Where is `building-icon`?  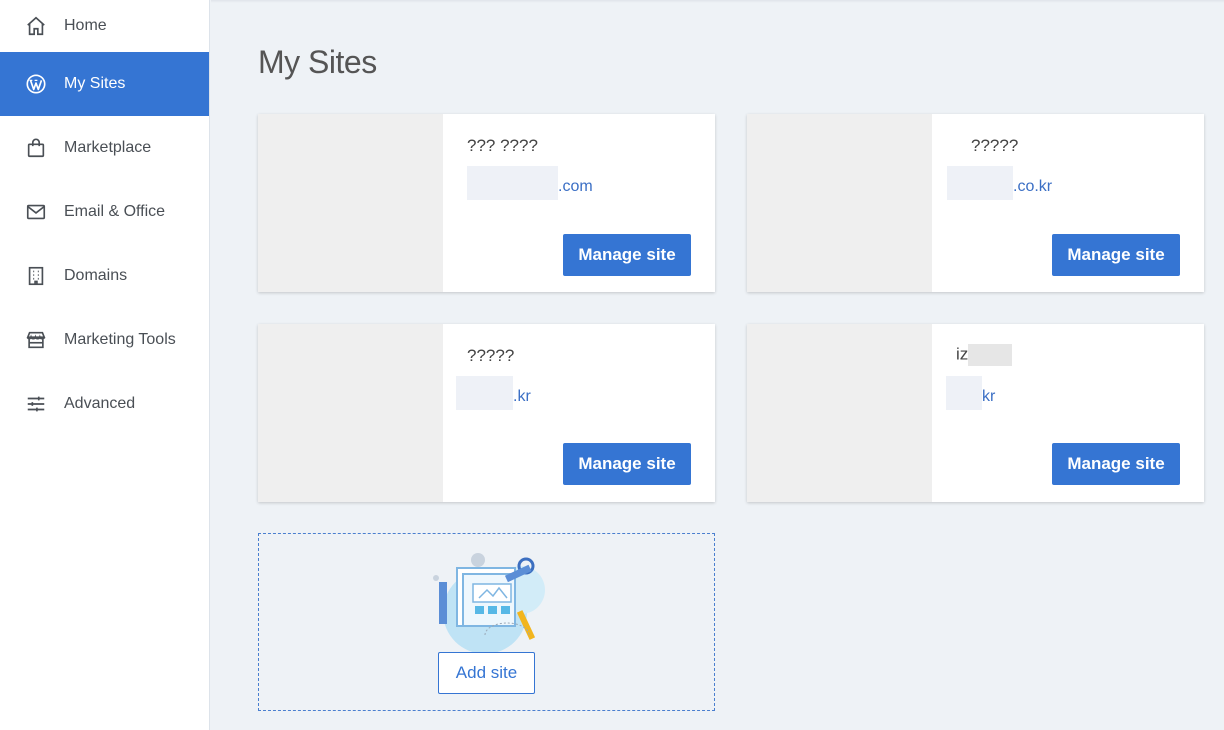
building-icon is located at coordinates (36, 276).